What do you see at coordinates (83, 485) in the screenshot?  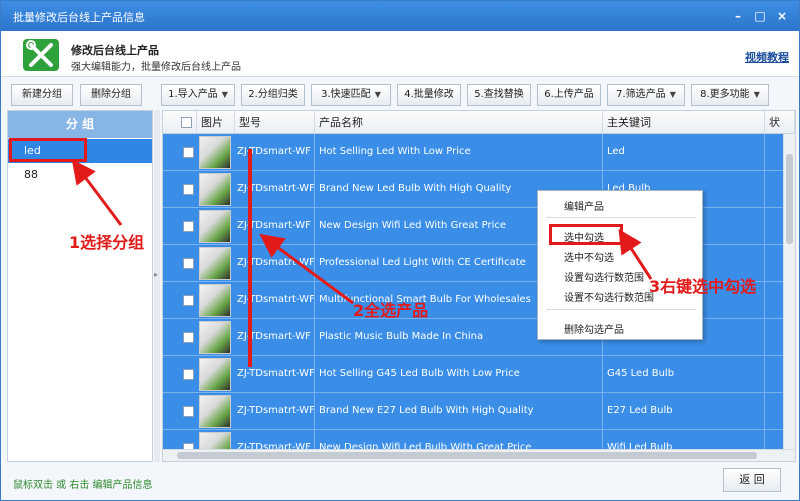 I see `footer-hint: 鼠标双击 或 右击 编辑产品信息` at bounding box center [83, 485].